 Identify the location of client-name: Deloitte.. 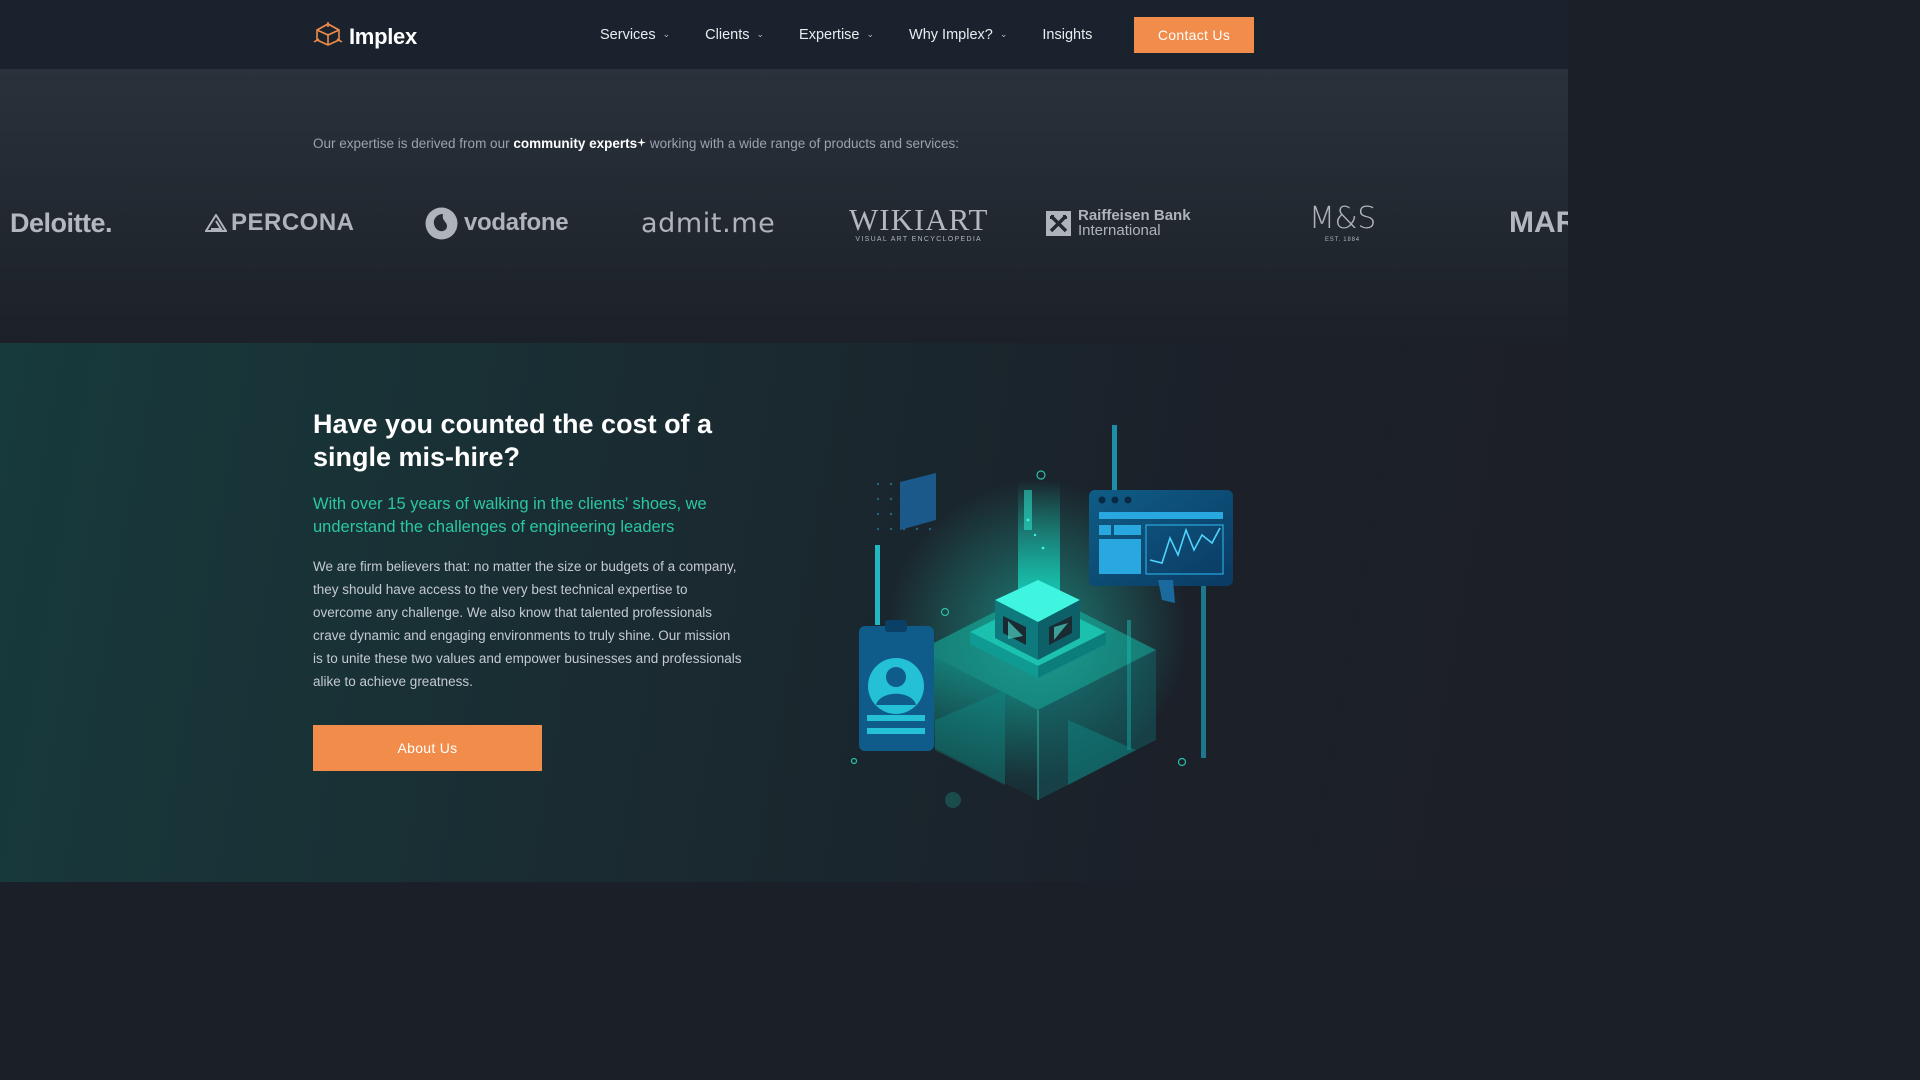
(61, 222).